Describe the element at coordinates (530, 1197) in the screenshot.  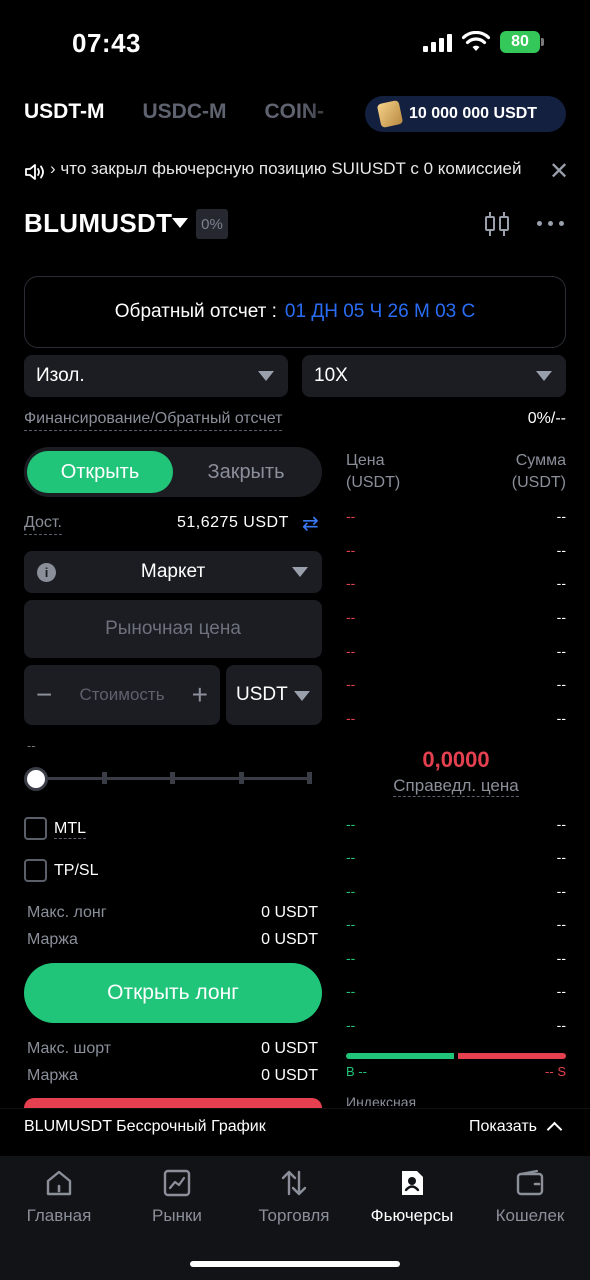
I see `nav-wallet: Кошелек` at that location.